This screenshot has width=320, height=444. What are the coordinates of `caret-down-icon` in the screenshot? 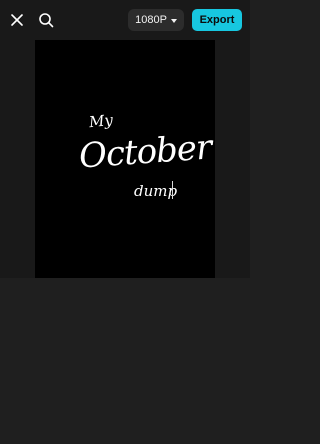 It's located at (173, 20).